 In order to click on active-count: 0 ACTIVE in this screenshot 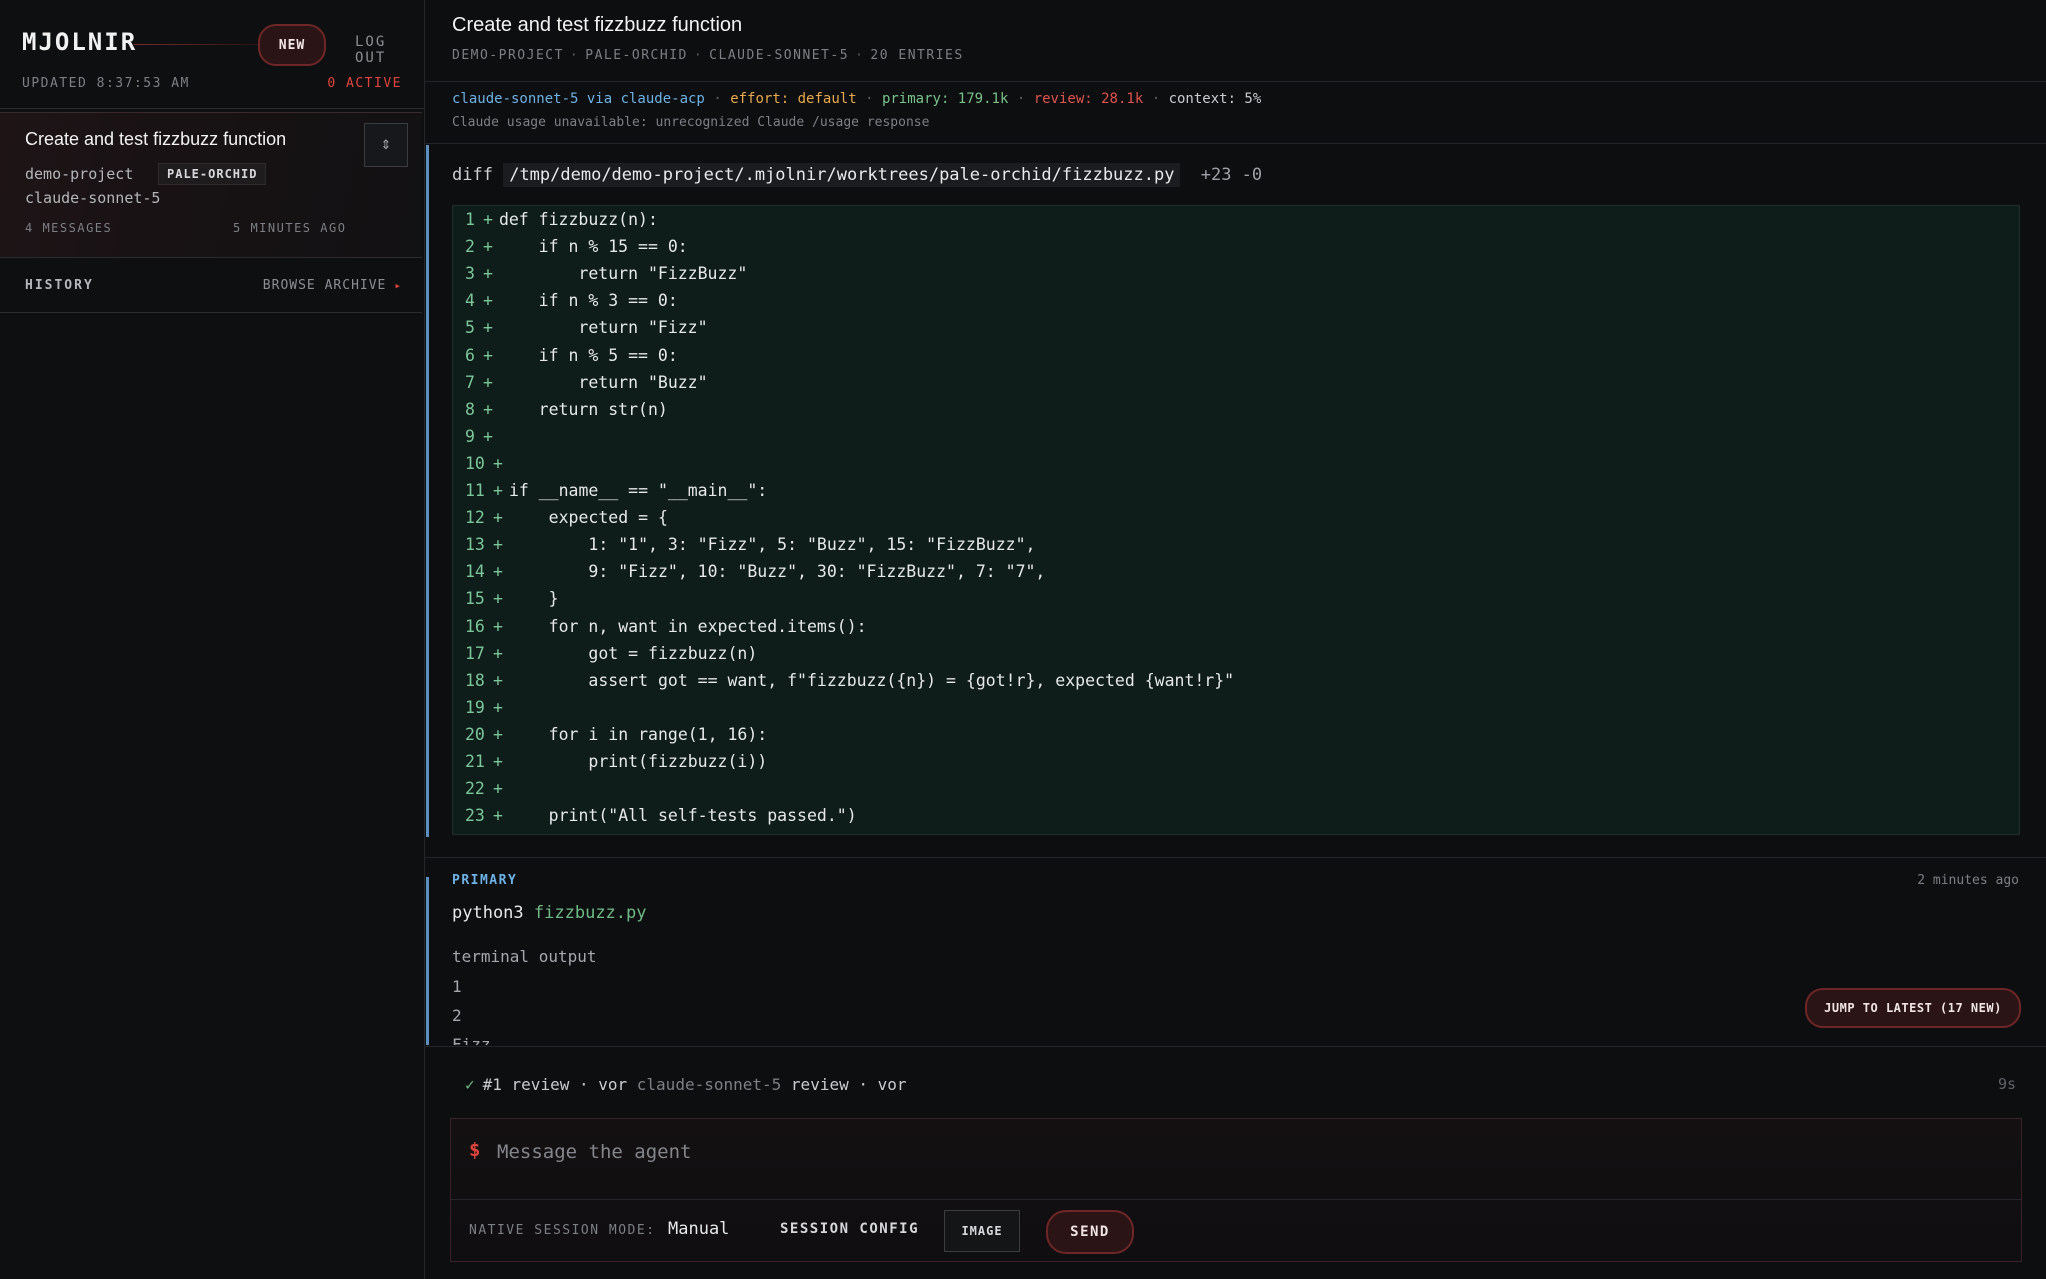, I will do `click(364, 83)`.